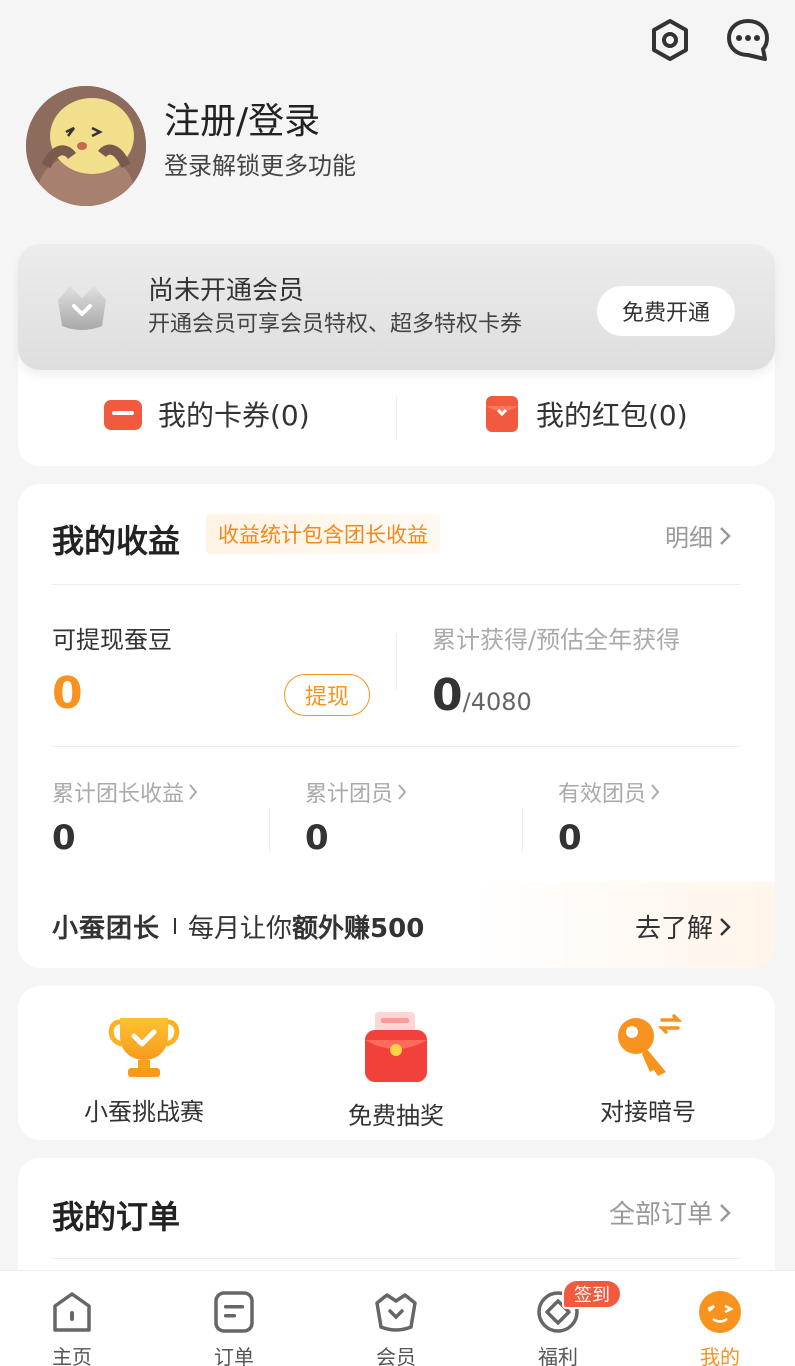 This screenshot has height=1366, width=795. Describe the element at coordinates (447, 695) in the screenshot. I see `total-value: 0` at that location.